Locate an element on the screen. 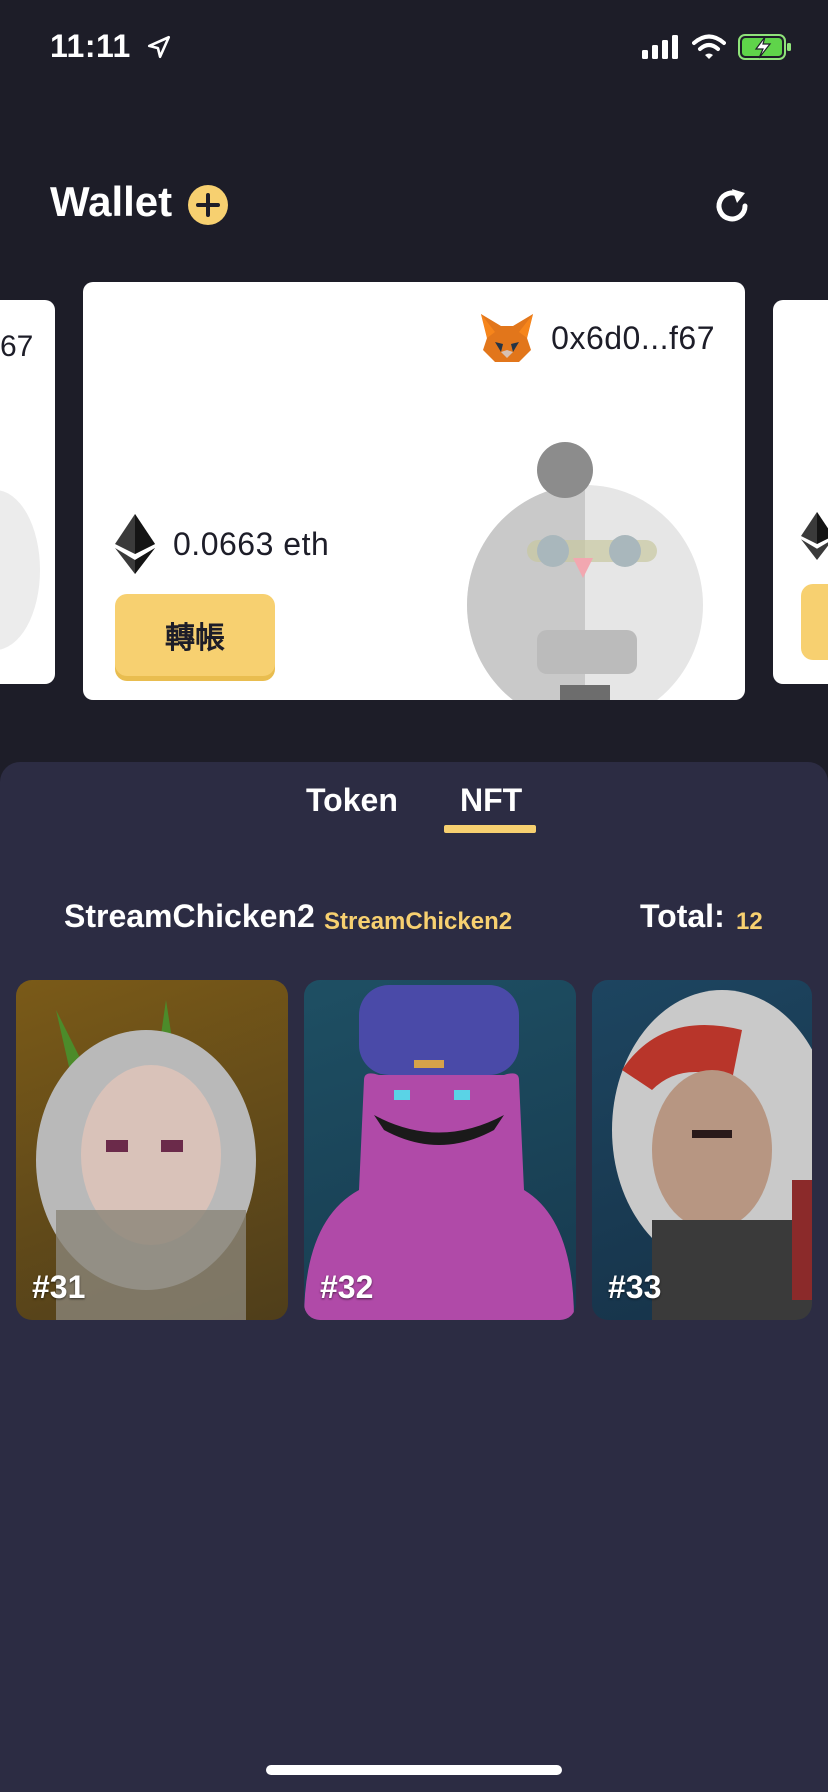 Image resolution: width=828 pixels, height=1792 pixels. wallet-address: 0x6d0...f67 is located at coordinates (633, 337).